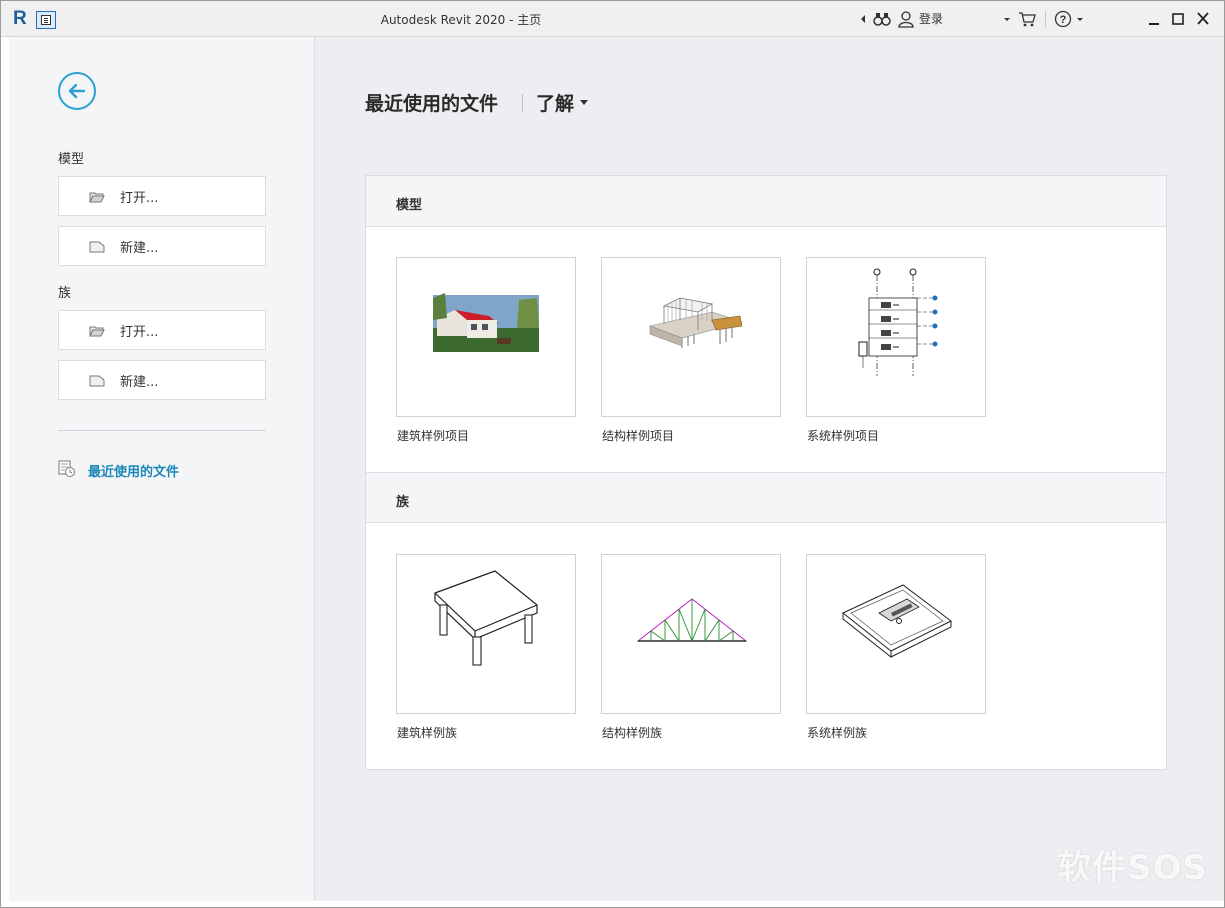  What do you see at coordinates (486, 634) in the screenshot?
I see `thumbnail-arch-family` at bounding box center [486, 634].